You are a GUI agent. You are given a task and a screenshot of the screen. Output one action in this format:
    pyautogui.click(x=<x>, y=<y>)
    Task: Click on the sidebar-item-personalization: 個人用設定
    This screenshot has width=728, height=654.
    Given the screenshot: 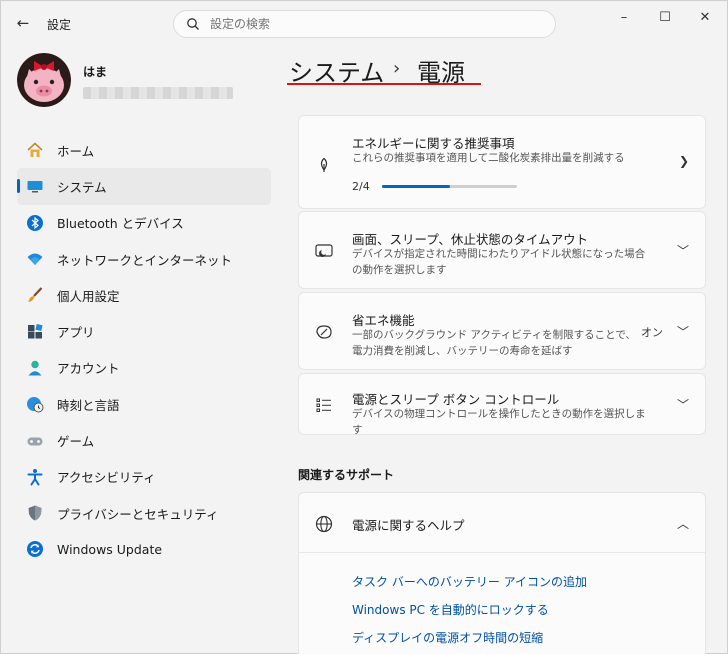 What is the action you would take?
    pyautogui.click(x=144, y=295)
    